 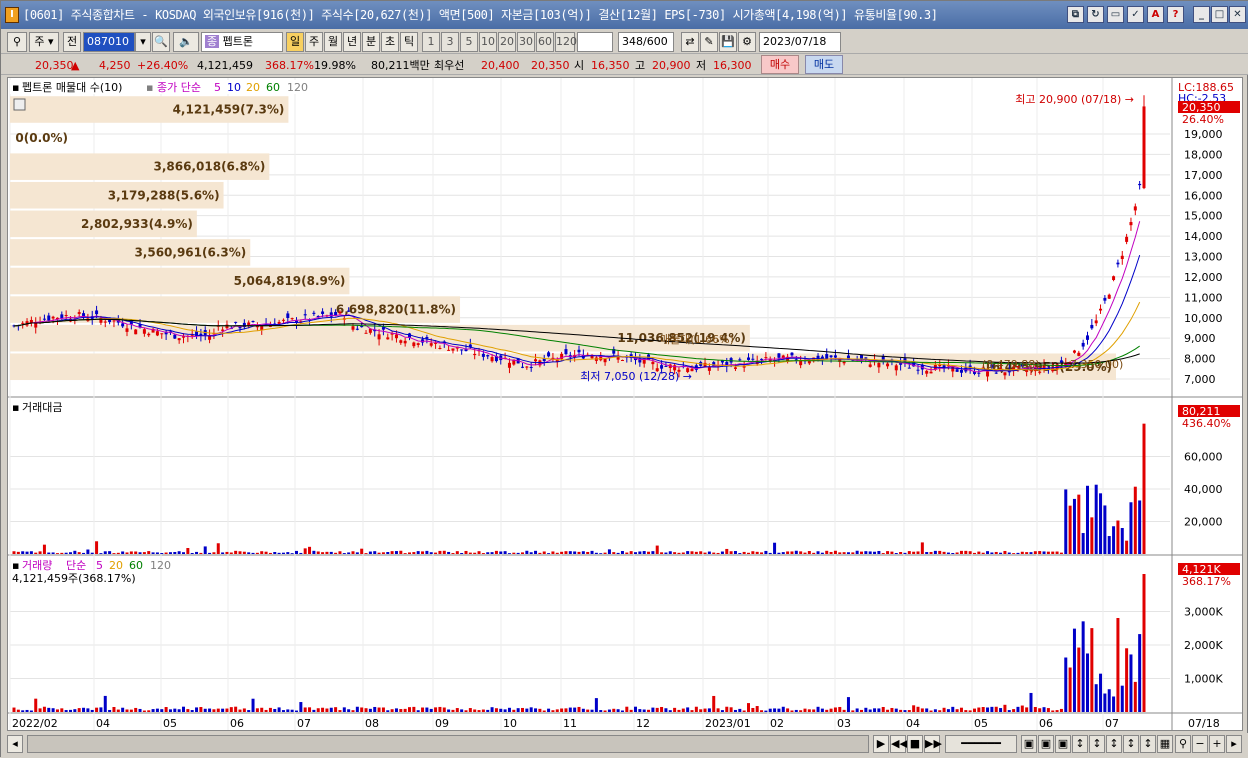 I want to click on arrange-icon-3: ↕, so click(x=1114, y=744).